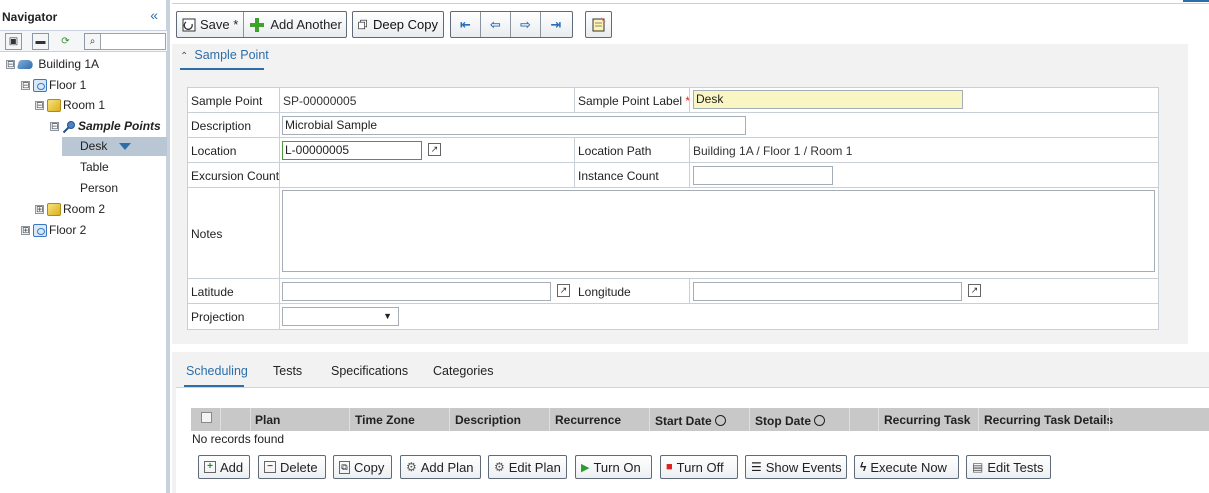 The height and width of the screenshot is (493, 1209). What do you see at coordinates (827, 291) in the screenshot?
I see `longitude-input` at bounding box center [827, 291].